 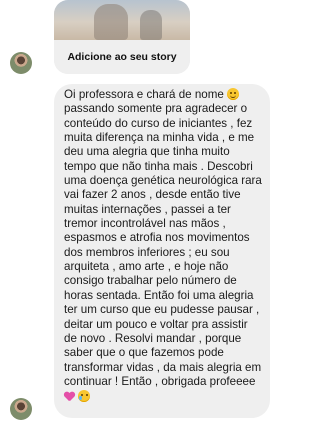 I want to click on story-image-figure, so click(x=111, y=22).